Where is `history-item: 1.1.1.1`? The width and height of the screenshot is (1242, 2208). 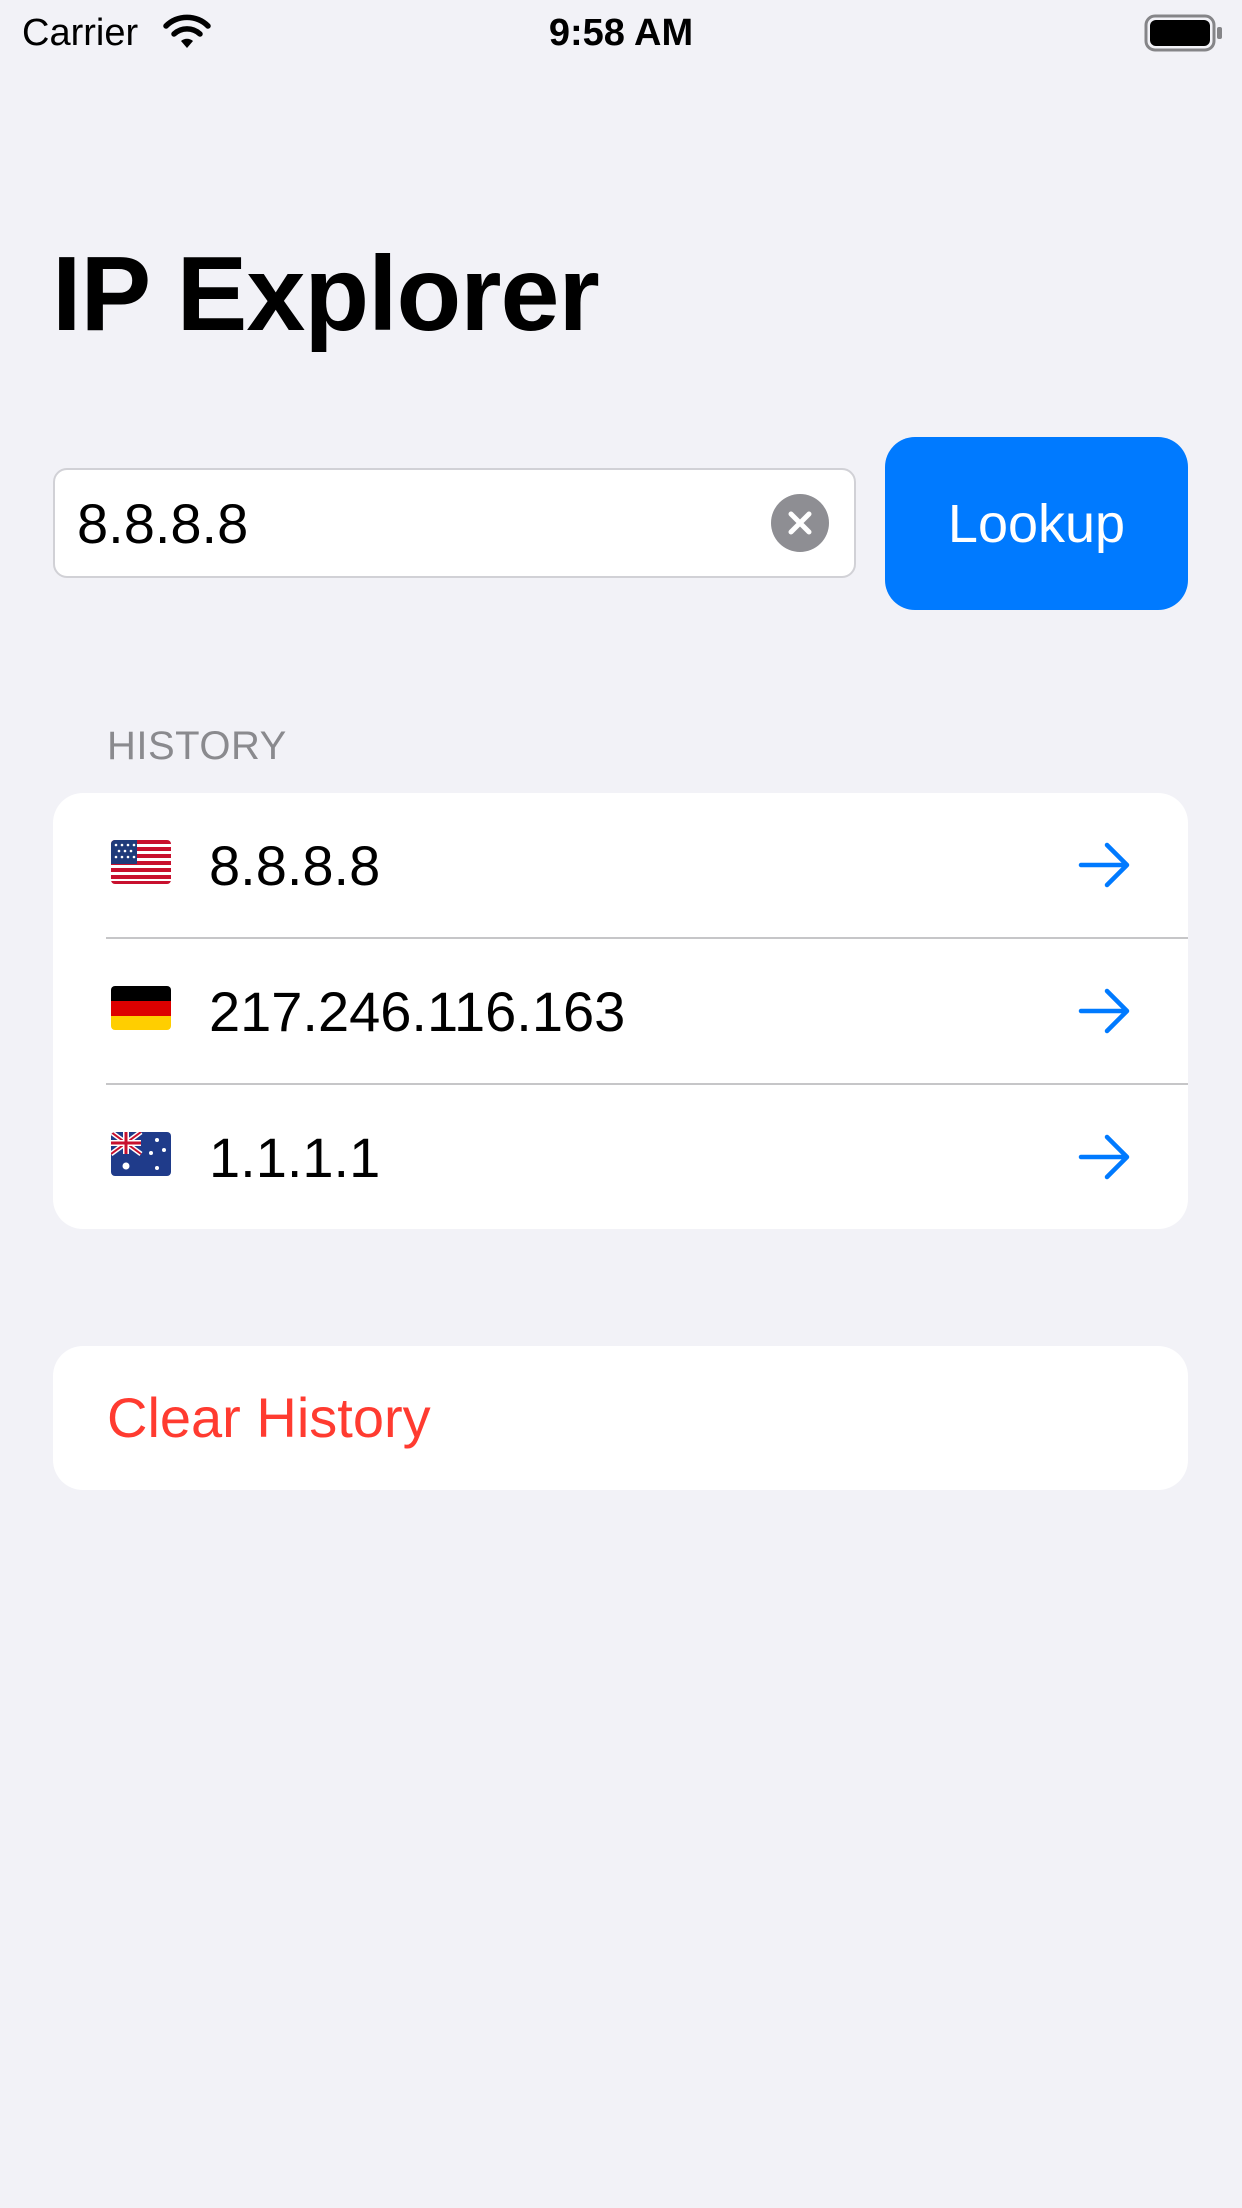
history-item: 1.1.1.1 is located at coordinates (620, 1157).